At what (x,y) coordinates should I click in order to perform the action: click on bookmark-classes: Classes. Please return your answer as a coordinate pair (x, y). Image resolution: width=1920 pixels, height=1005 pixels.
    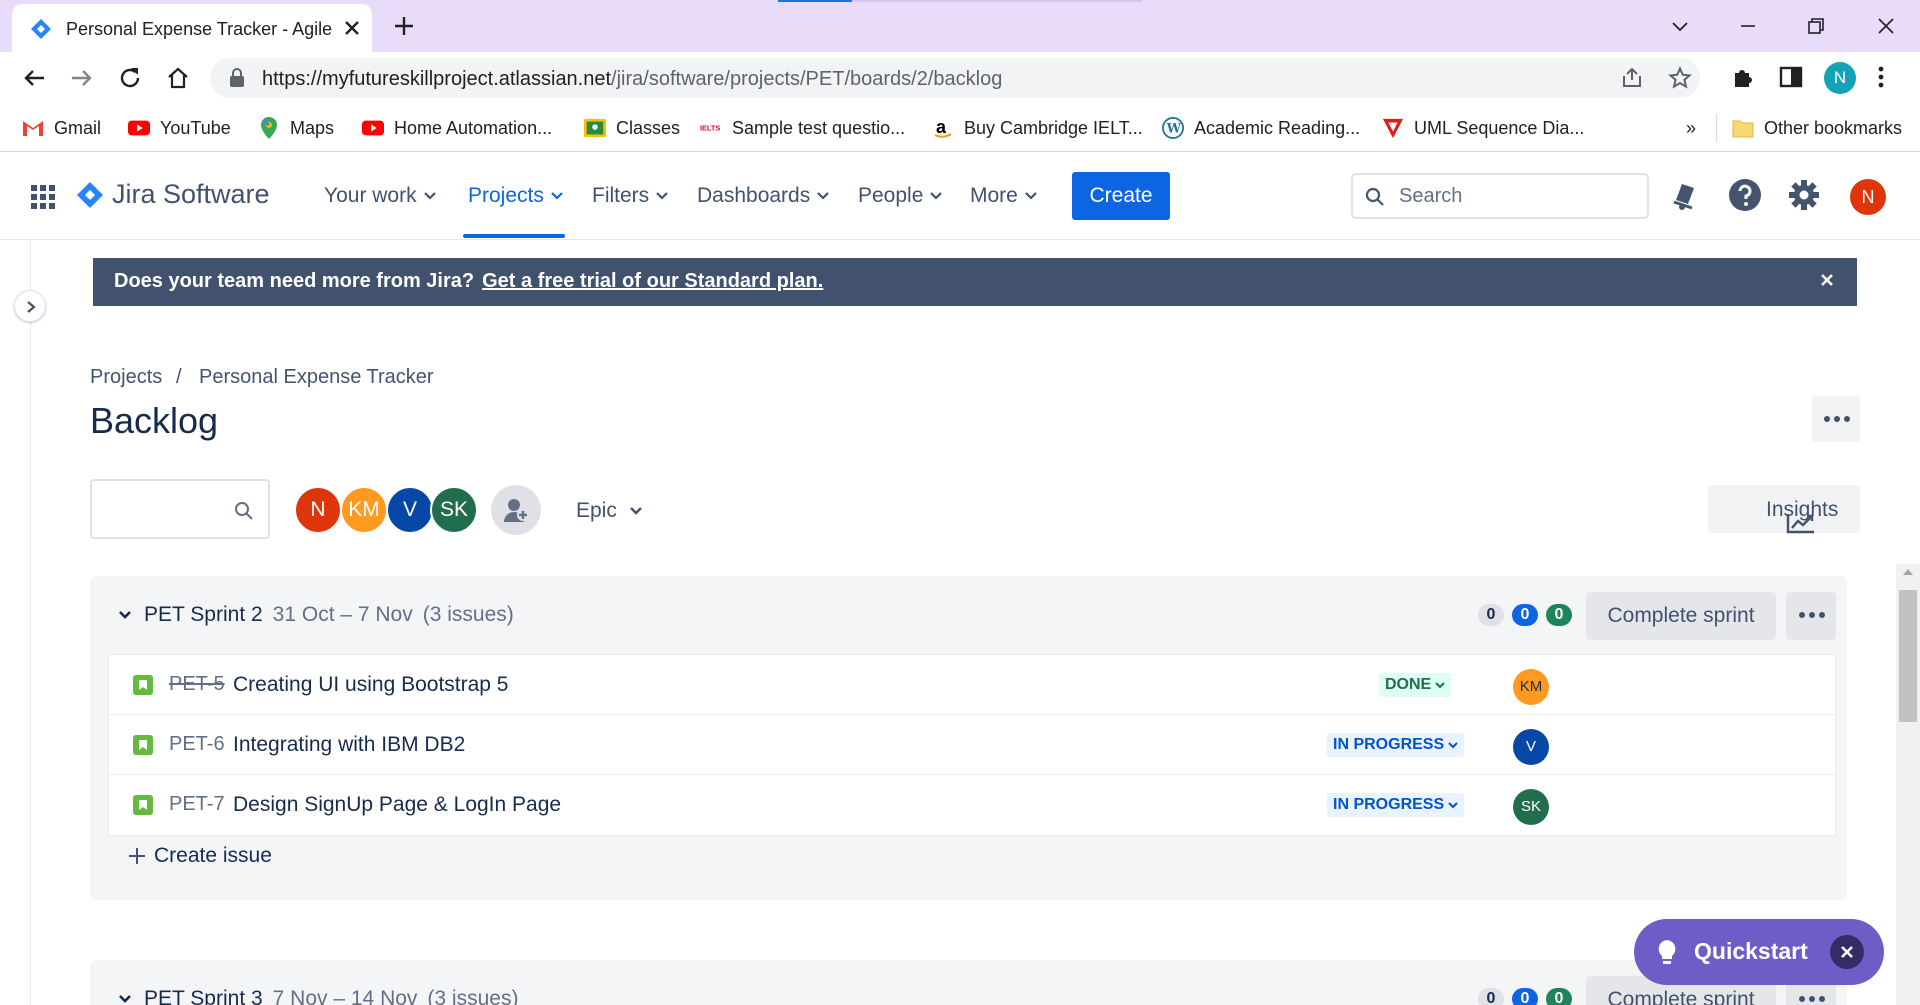
    Looking at the image, I should click on (632, 128).